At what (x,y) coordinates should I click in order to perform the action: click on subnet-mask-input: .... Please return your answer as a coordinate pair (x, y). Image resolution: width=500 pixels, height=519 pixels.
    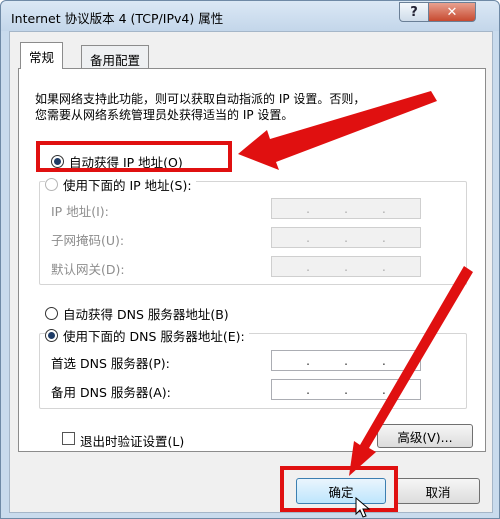
    Looking at the image, I should click on (346, 237).